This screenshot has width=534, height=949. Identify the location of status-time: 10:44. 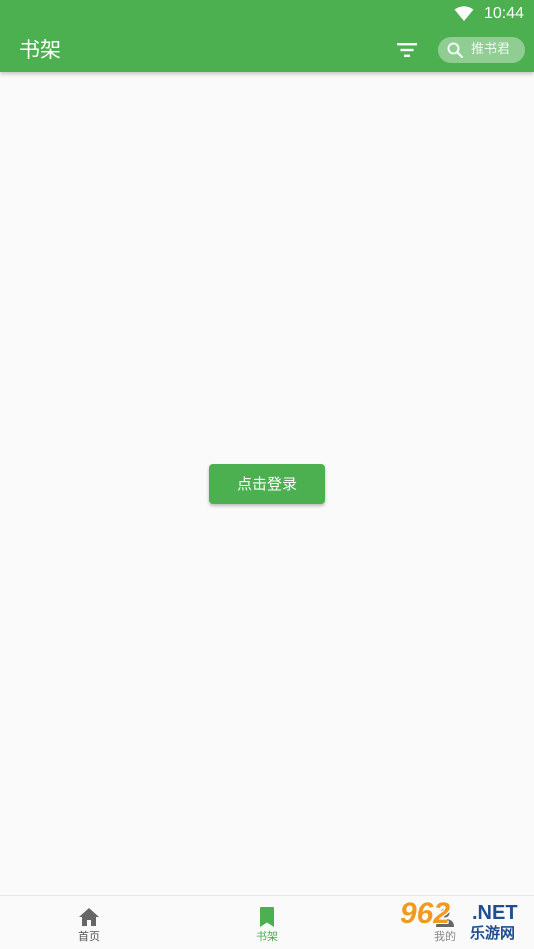
(503, 13).